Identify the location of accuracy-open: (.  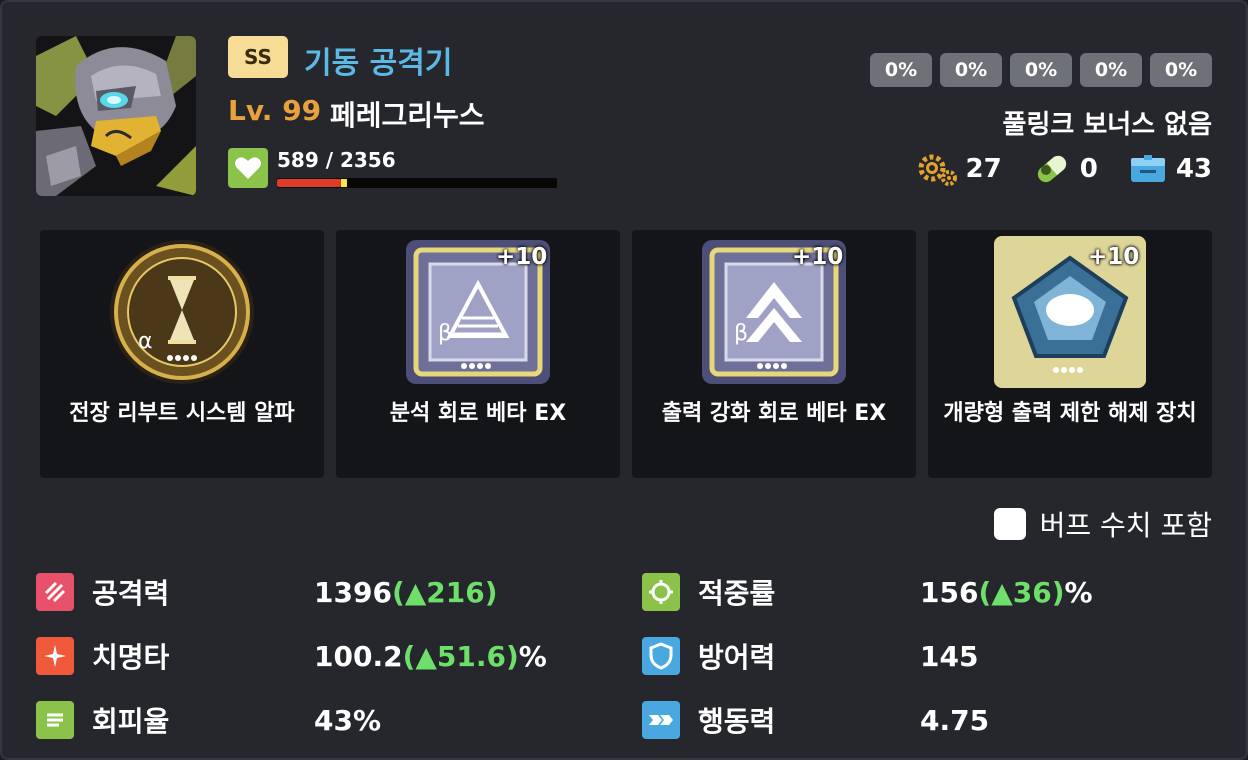
(985, 592).